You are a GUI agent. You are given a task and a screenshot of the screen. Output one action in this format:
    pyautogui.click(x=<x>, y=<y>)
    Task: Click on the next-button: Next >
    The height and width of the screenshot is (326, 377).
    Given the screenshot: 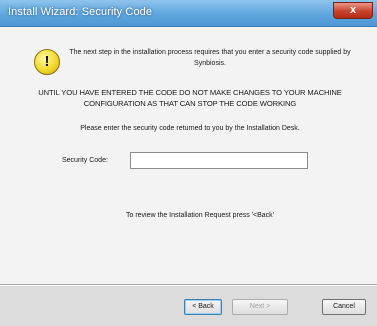 What is the action you would take?
    pyautogui.click(x=260, y=307)
    